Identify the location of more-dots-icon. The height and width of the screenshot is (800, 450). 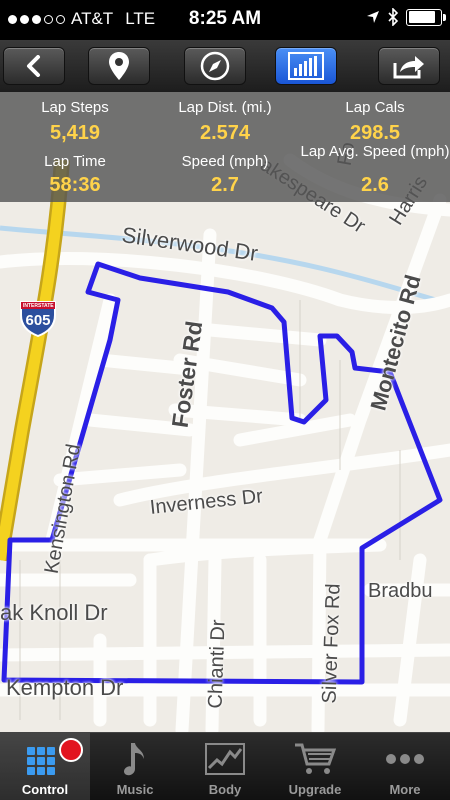
(405, 759).